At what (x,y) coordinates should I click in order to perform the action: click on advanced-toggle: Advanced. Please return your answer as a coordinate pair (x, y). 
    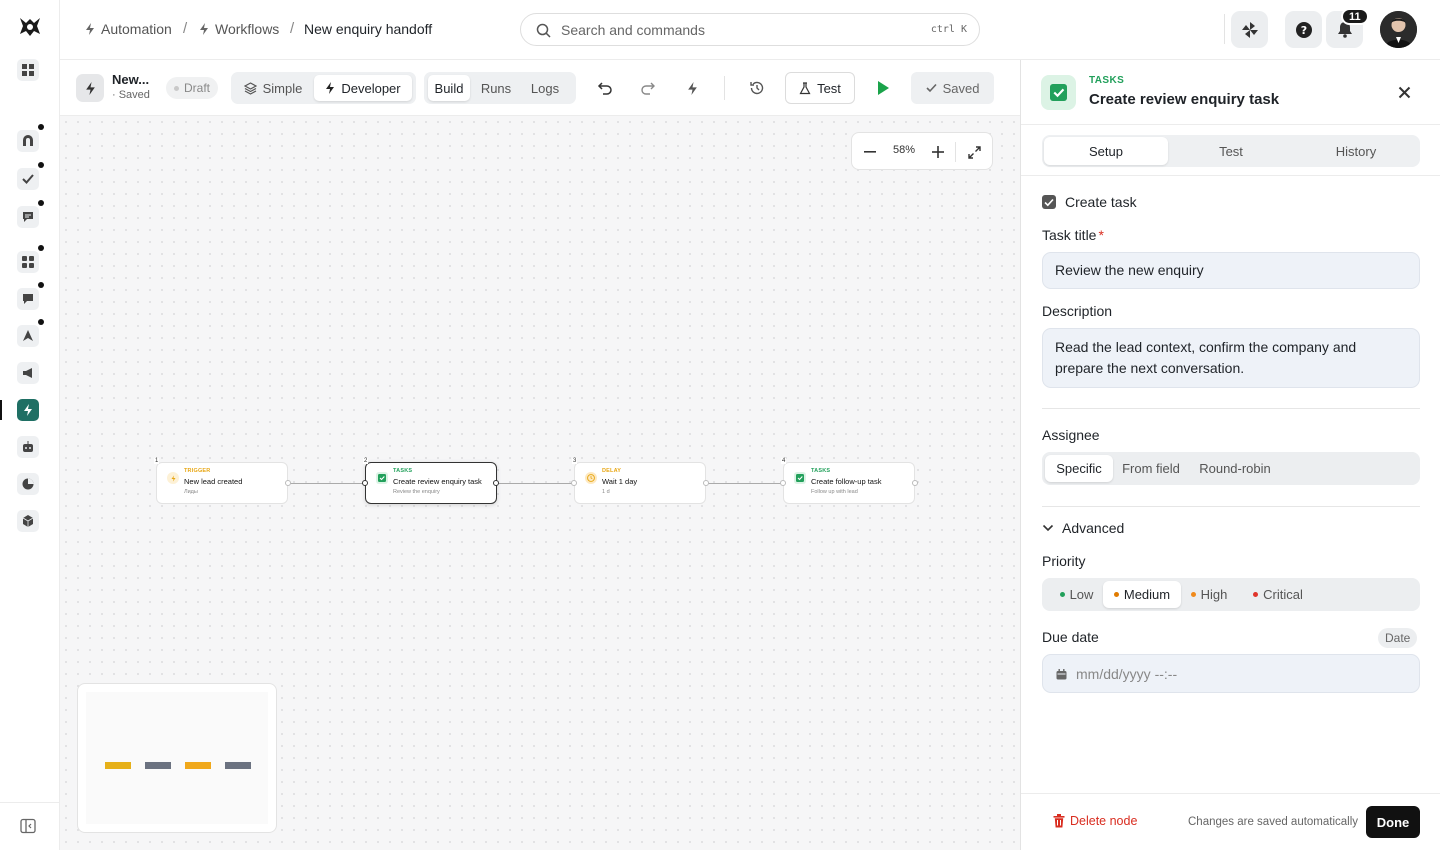
    Looking at the image, I should click on (1083, 528).